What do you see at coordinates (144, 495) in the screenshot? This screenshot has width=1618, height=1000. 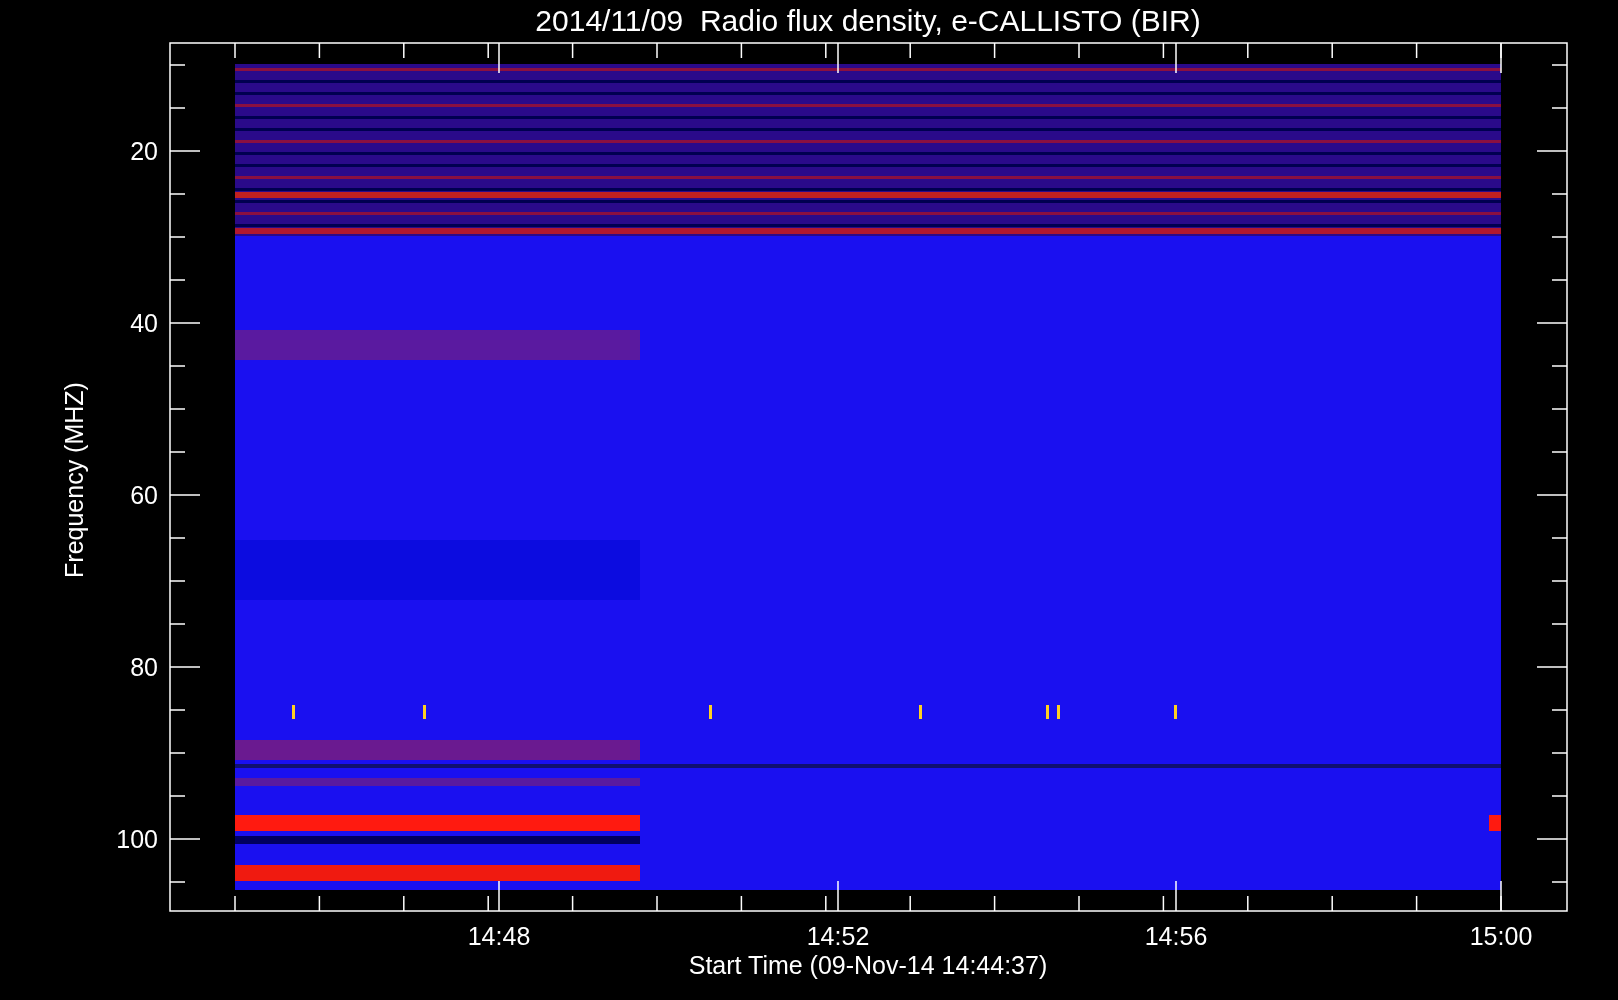 I see `tick-label: 60` at bounding box center [144, 495].